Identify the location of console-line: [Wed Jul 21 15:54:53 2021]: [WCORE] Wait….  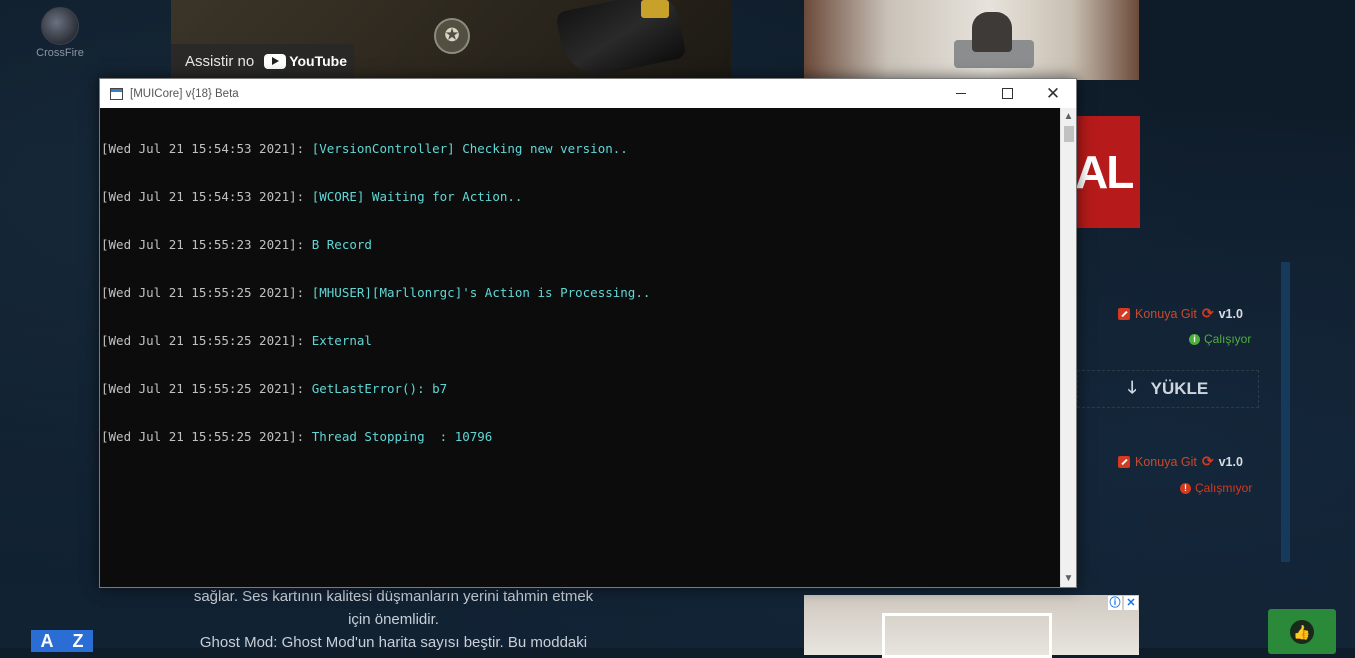
(580, 197).